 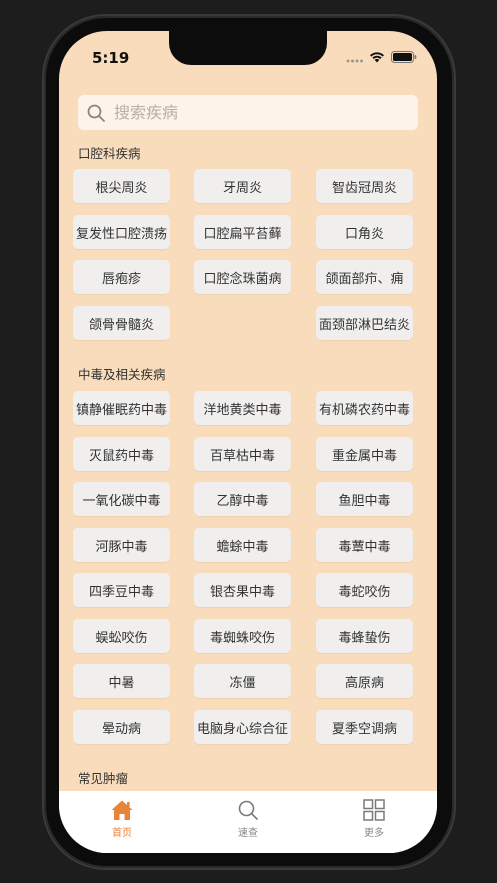 I want to click on tab-search: 速查, so click(x=248, y=819).